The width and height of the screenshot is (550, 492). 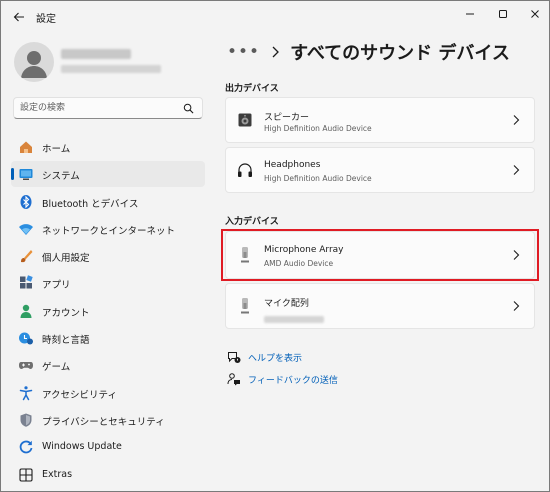 What do you see at coordinates (294, 319) in the screenshot?
I see `device-description` at bounding box center [294, 319].